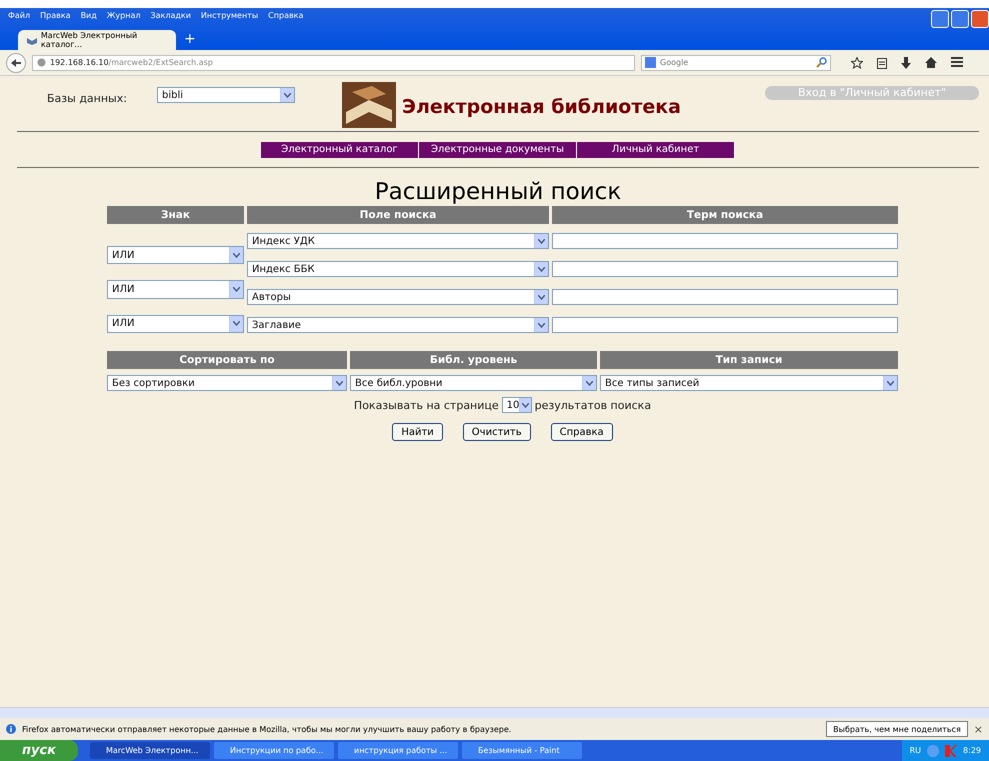  What do you see at coordinates (227, 360) in the screenshot?
I see `column-header: Сортировать по` at bounding box center [227, 360].